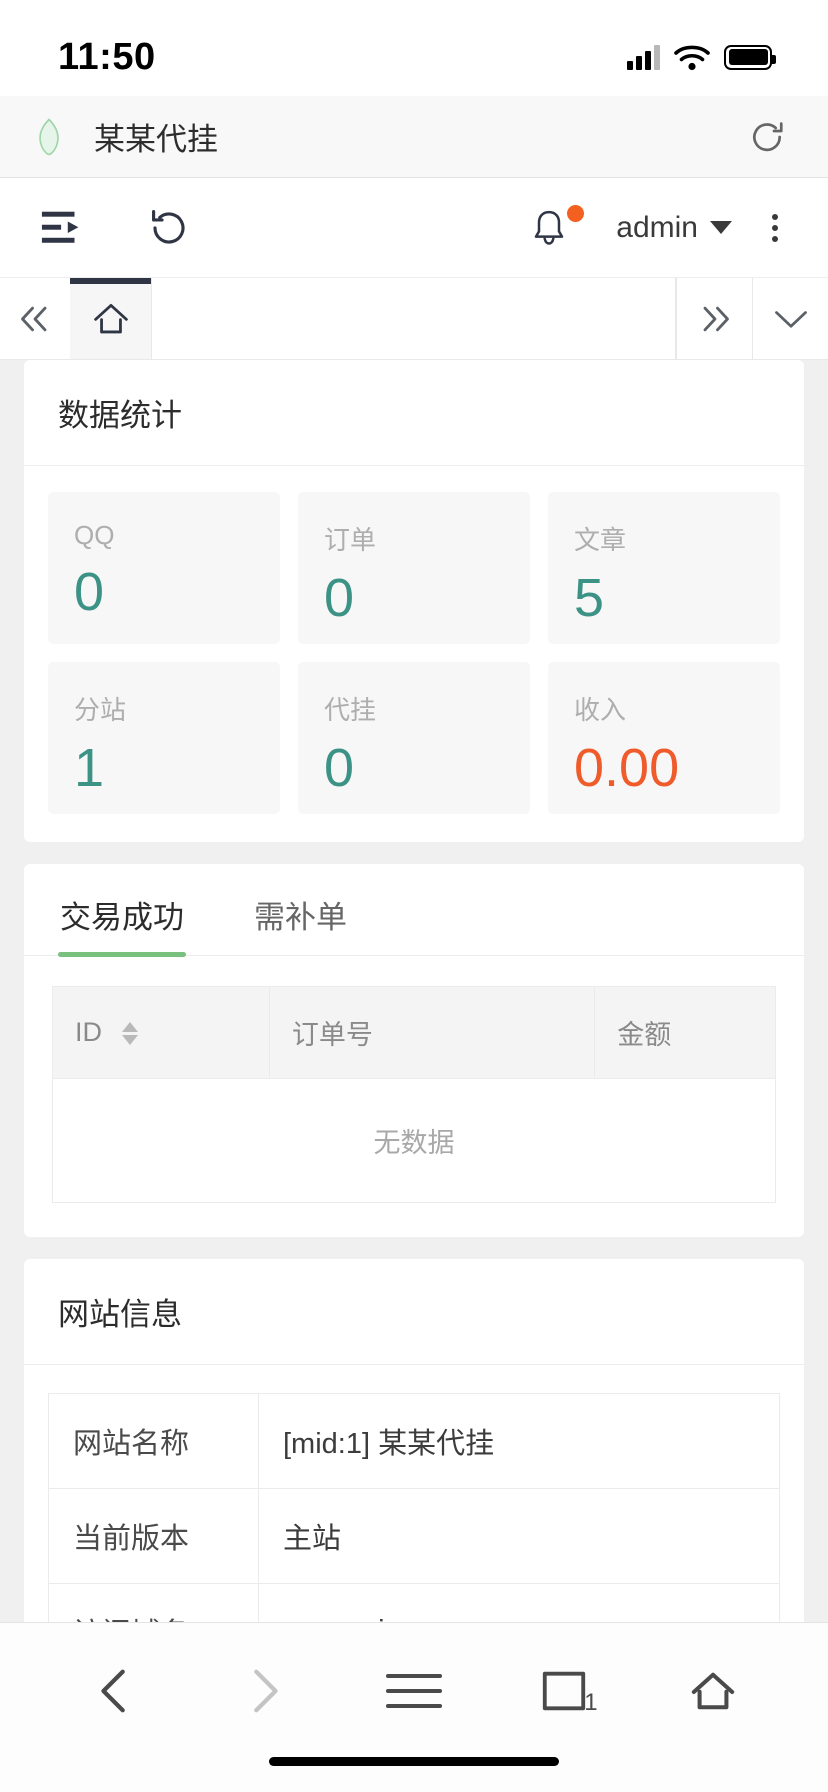 The image size is (828, 1792). I want to click on chevron-down-icon, so click(790, 319).